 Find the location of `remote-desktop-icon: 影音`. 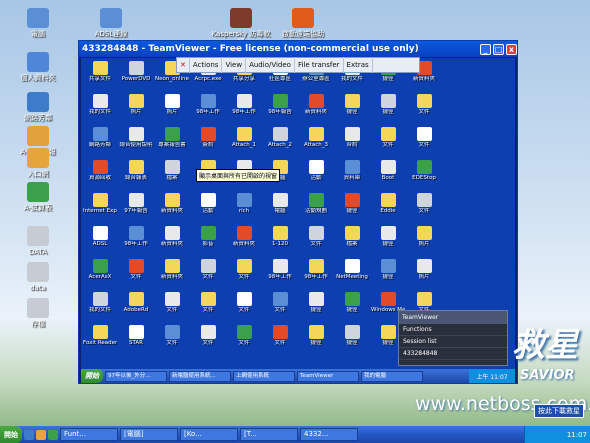

remote-desktop-icon: 影音 is located at coordinates (208, 236).